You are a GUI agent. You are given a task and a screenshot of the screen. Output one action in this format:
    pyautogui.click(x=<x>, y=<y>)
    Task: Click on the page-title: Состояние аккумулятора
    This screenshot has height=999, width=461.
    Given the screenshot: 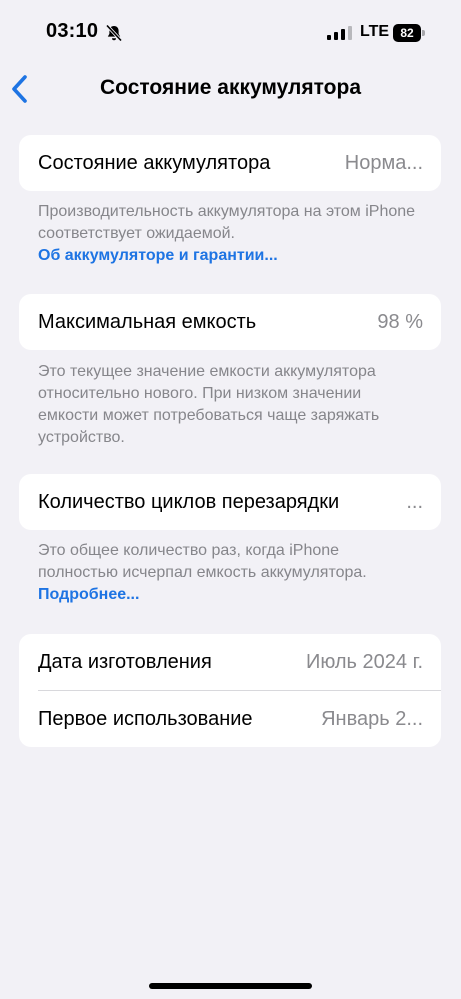 What is the action you would take?
    pyautogui.click(x=230, y=87)
    